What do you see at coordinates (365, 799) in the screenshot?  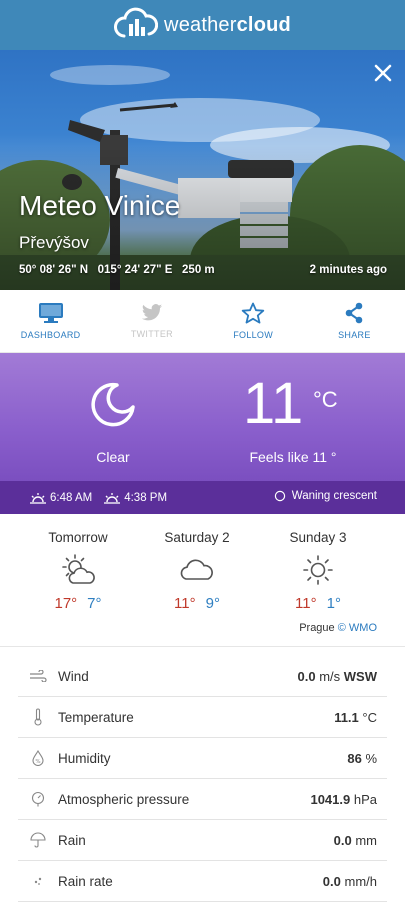 I see `sensor-unit: hPa` at bounding box center [365, 799].